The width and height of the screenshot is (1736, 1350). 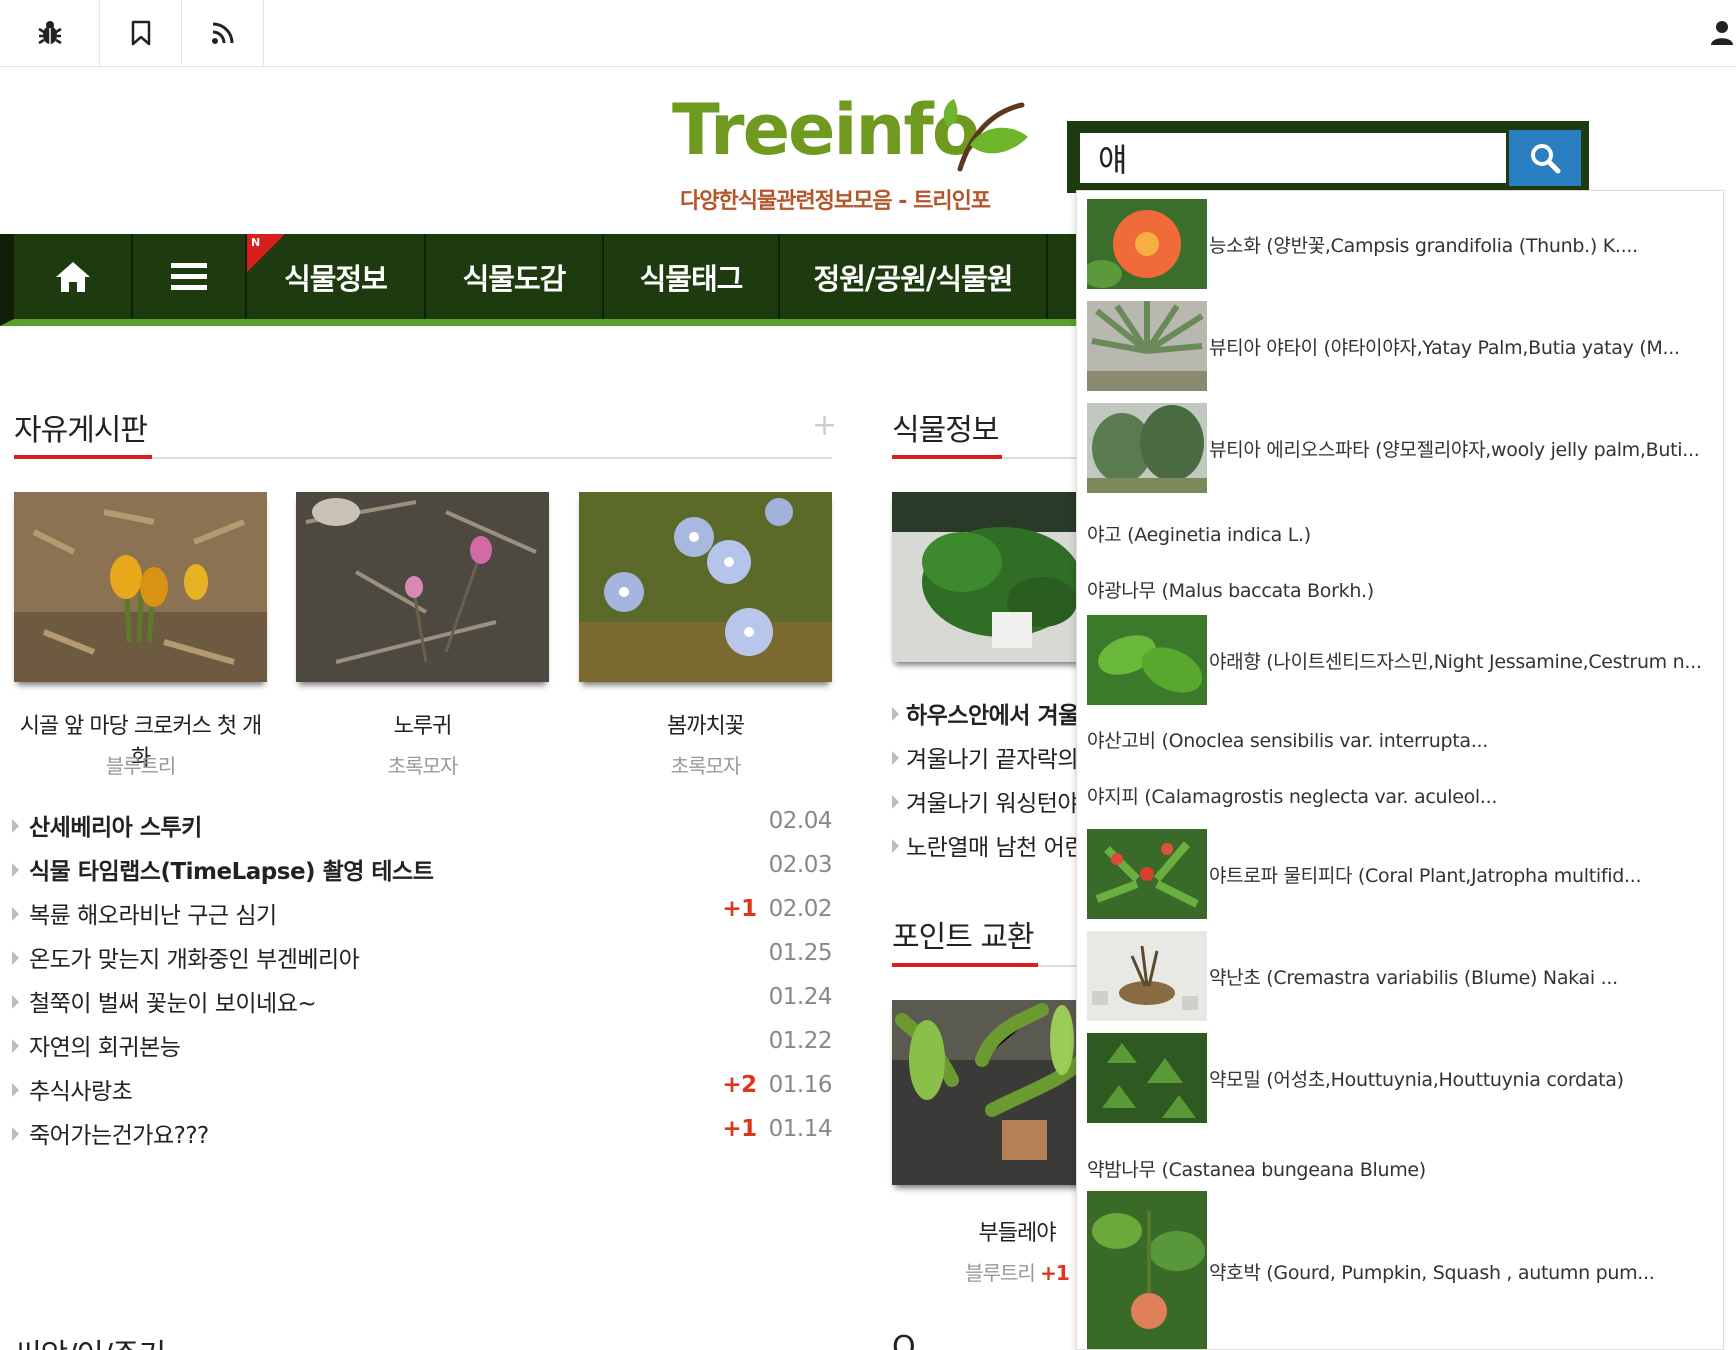 I want to click on list-item-title: 추식사랑초, so click(x=81, y=1092).